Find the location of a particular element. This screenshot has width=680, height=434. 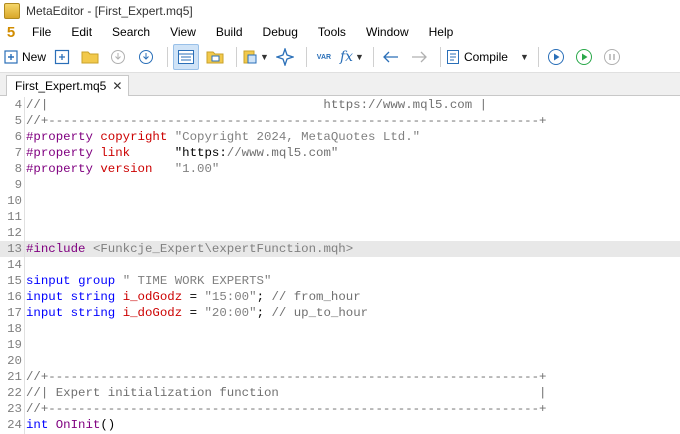

document-tab-bar: First_Expert.mq5 ✕ is located at coordinates (340, 84).